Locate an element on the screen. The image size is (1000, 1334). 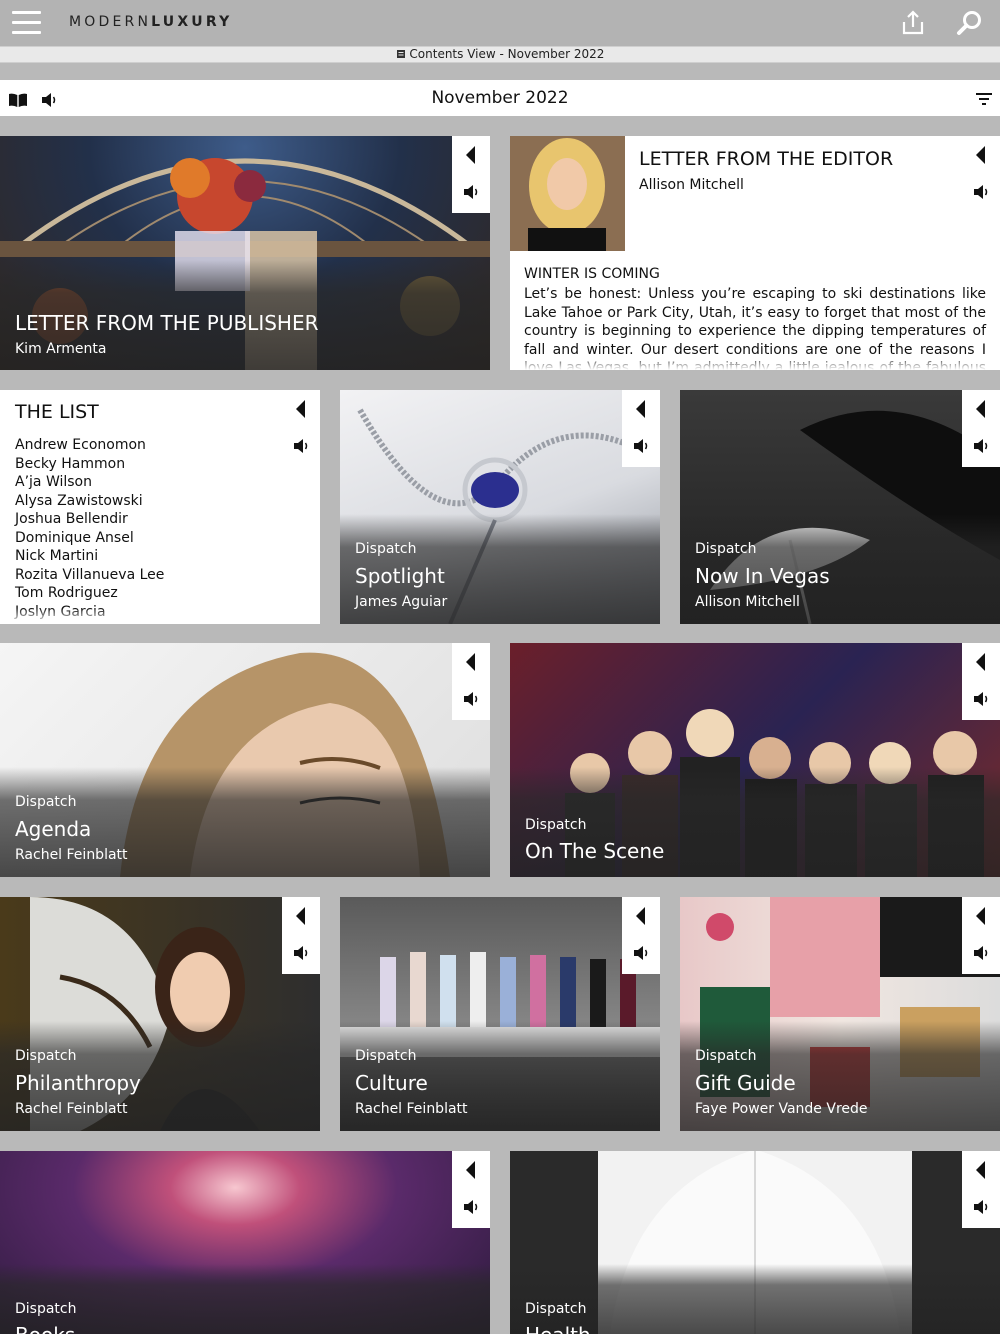
card-culture: Dispatch Culture Rachel Feinblatt is located at coordinates (500, 1014).